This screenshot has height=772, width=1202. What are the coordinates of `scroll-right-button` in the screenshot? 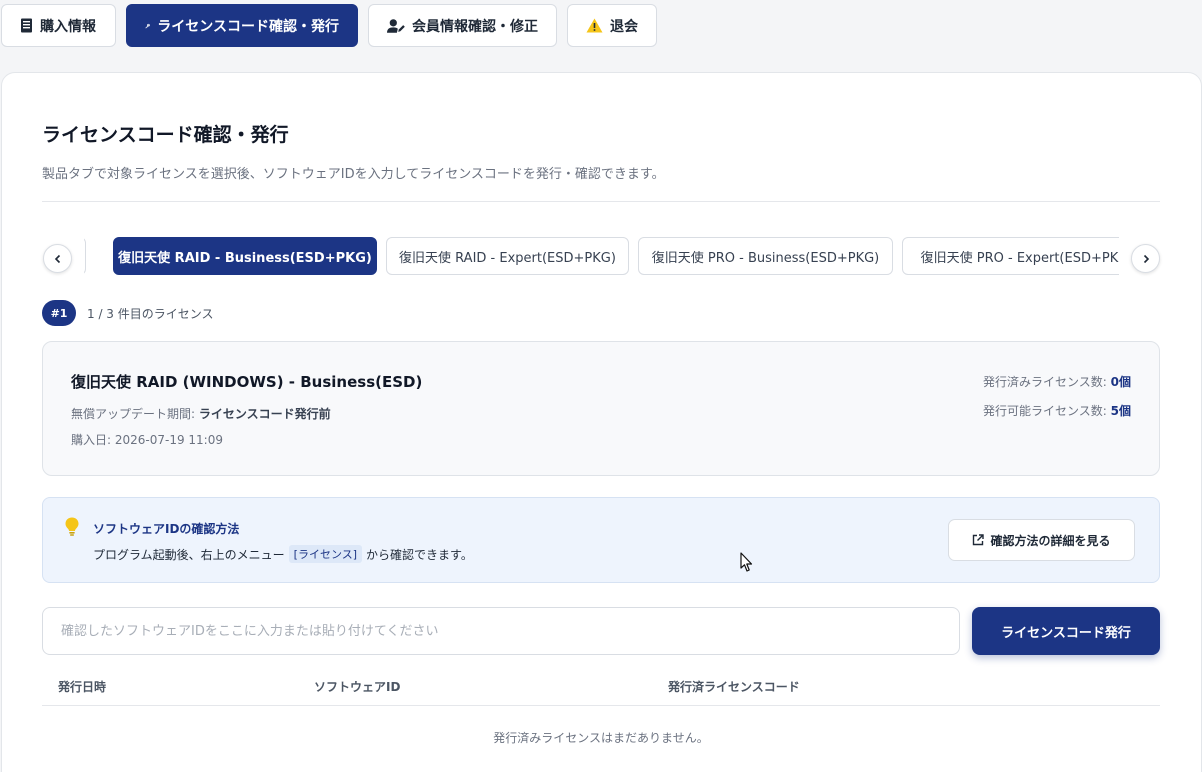 It's located at (1145, 258).